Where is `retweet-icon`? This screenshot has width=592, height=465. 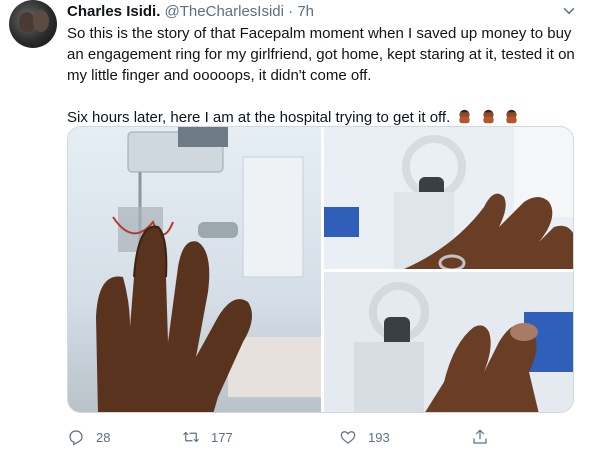
retweet-icon is located at coordinates (191, 437).